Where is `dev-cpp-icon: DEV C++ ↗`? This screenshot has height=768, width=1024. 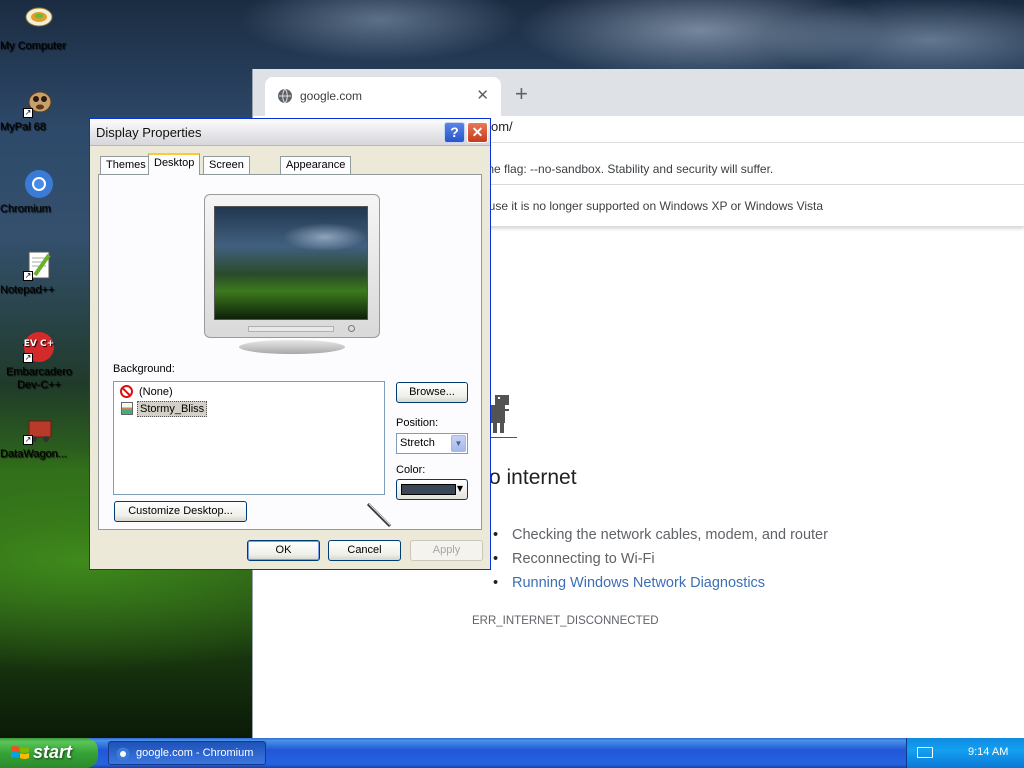
dev-cpp-icon: DEV C++ ↗ is located at coordinates (39, 347).